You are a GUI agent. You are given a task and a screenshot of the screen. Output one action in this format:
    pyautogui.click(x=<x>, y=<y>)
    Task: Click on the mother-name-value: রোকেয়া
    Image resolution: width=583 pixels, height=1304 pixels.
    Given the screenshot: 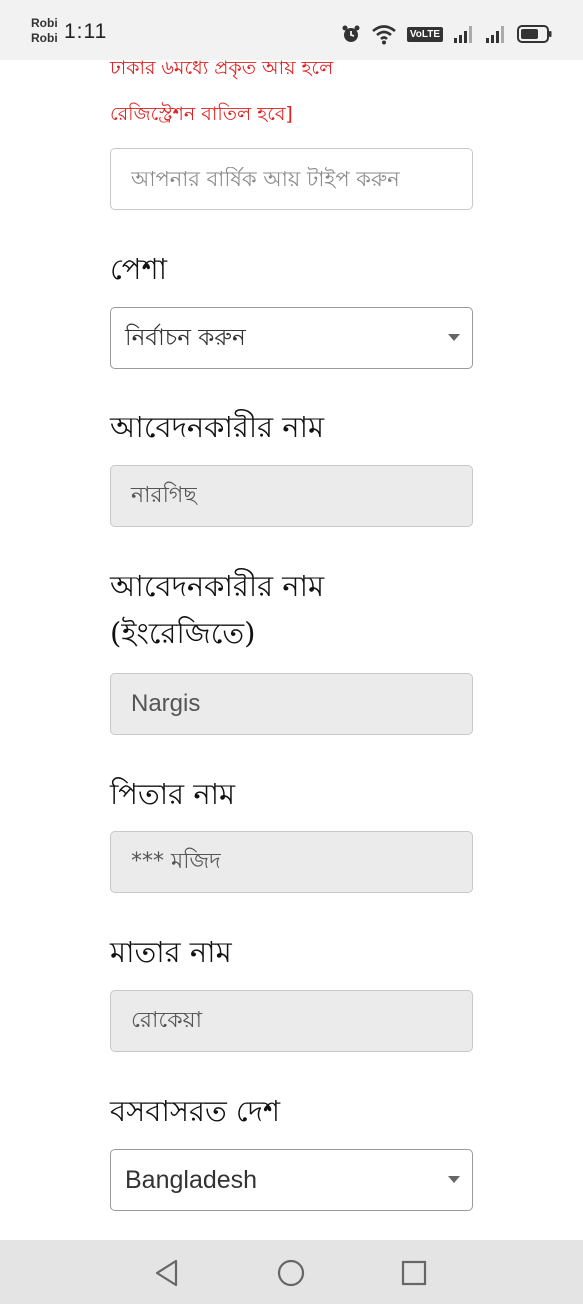 What is the action you would take?
    pyautogui.click(x=166, y=1020)
    